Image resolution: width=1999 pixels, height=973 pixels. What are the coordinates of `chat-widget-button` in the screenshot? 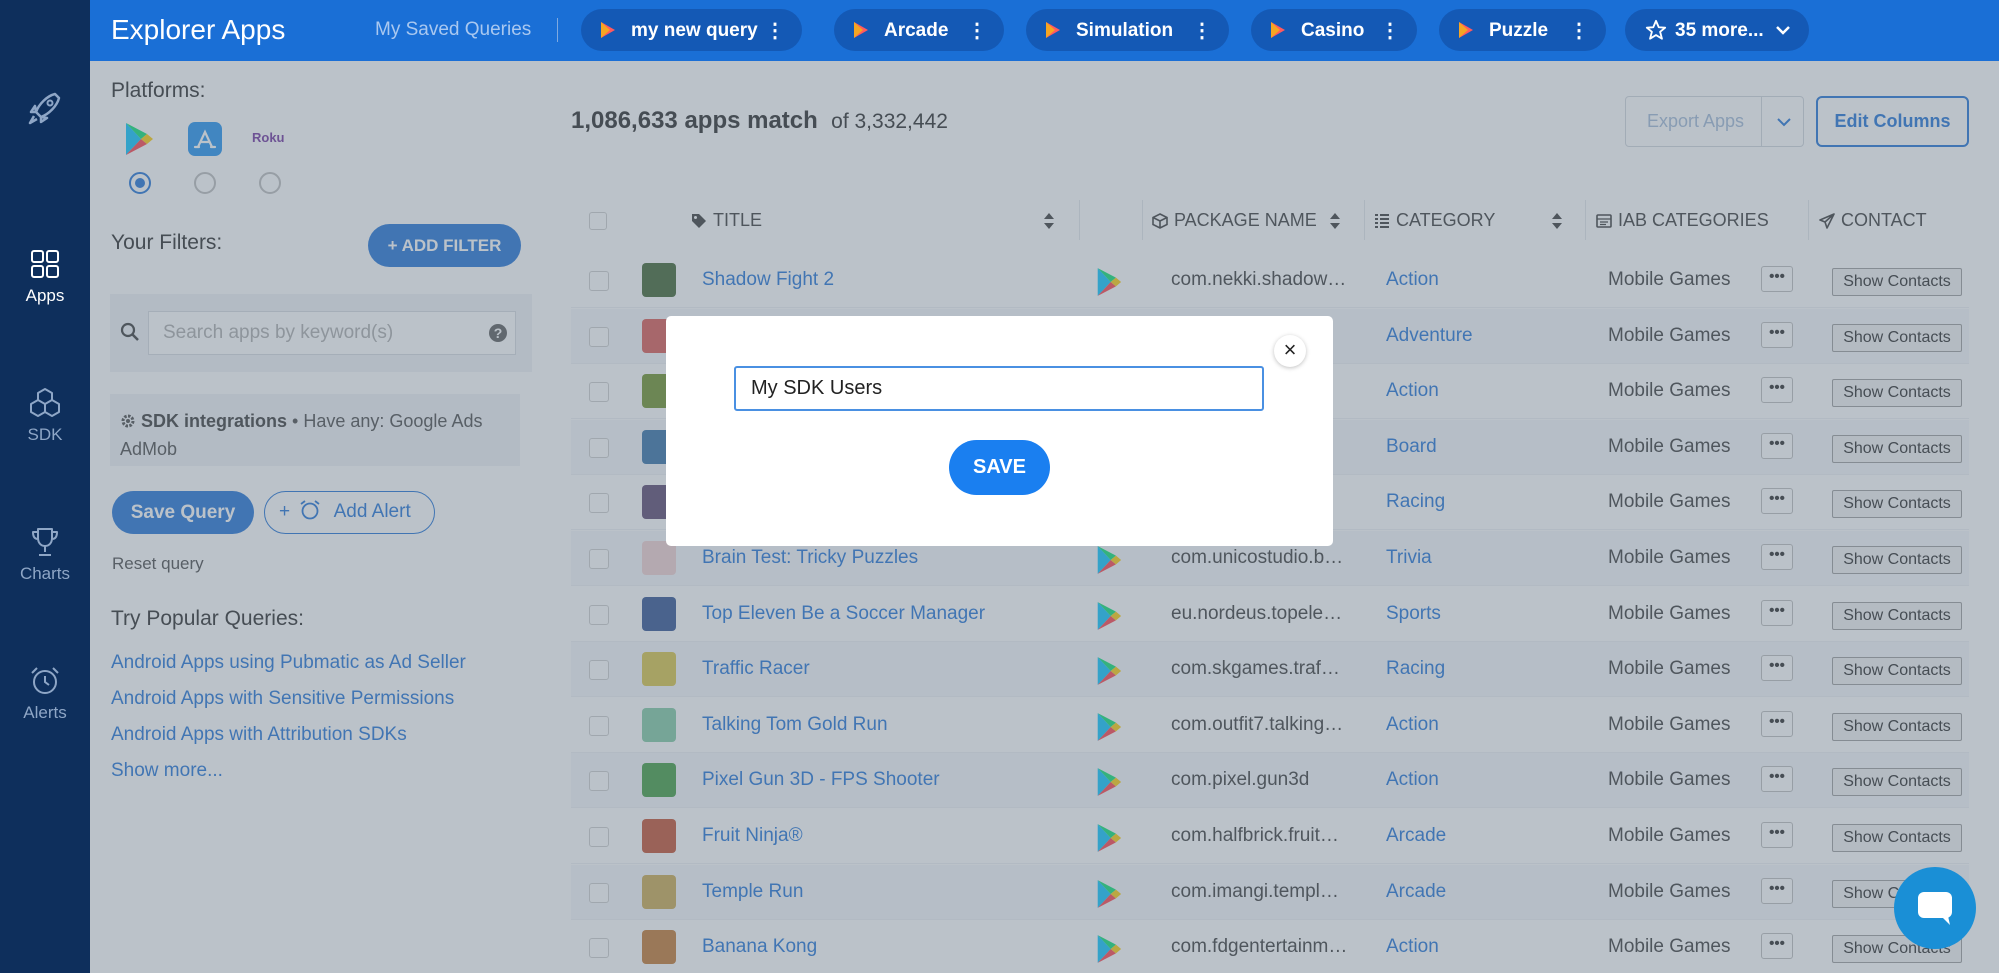 It's located at (1935, 908).